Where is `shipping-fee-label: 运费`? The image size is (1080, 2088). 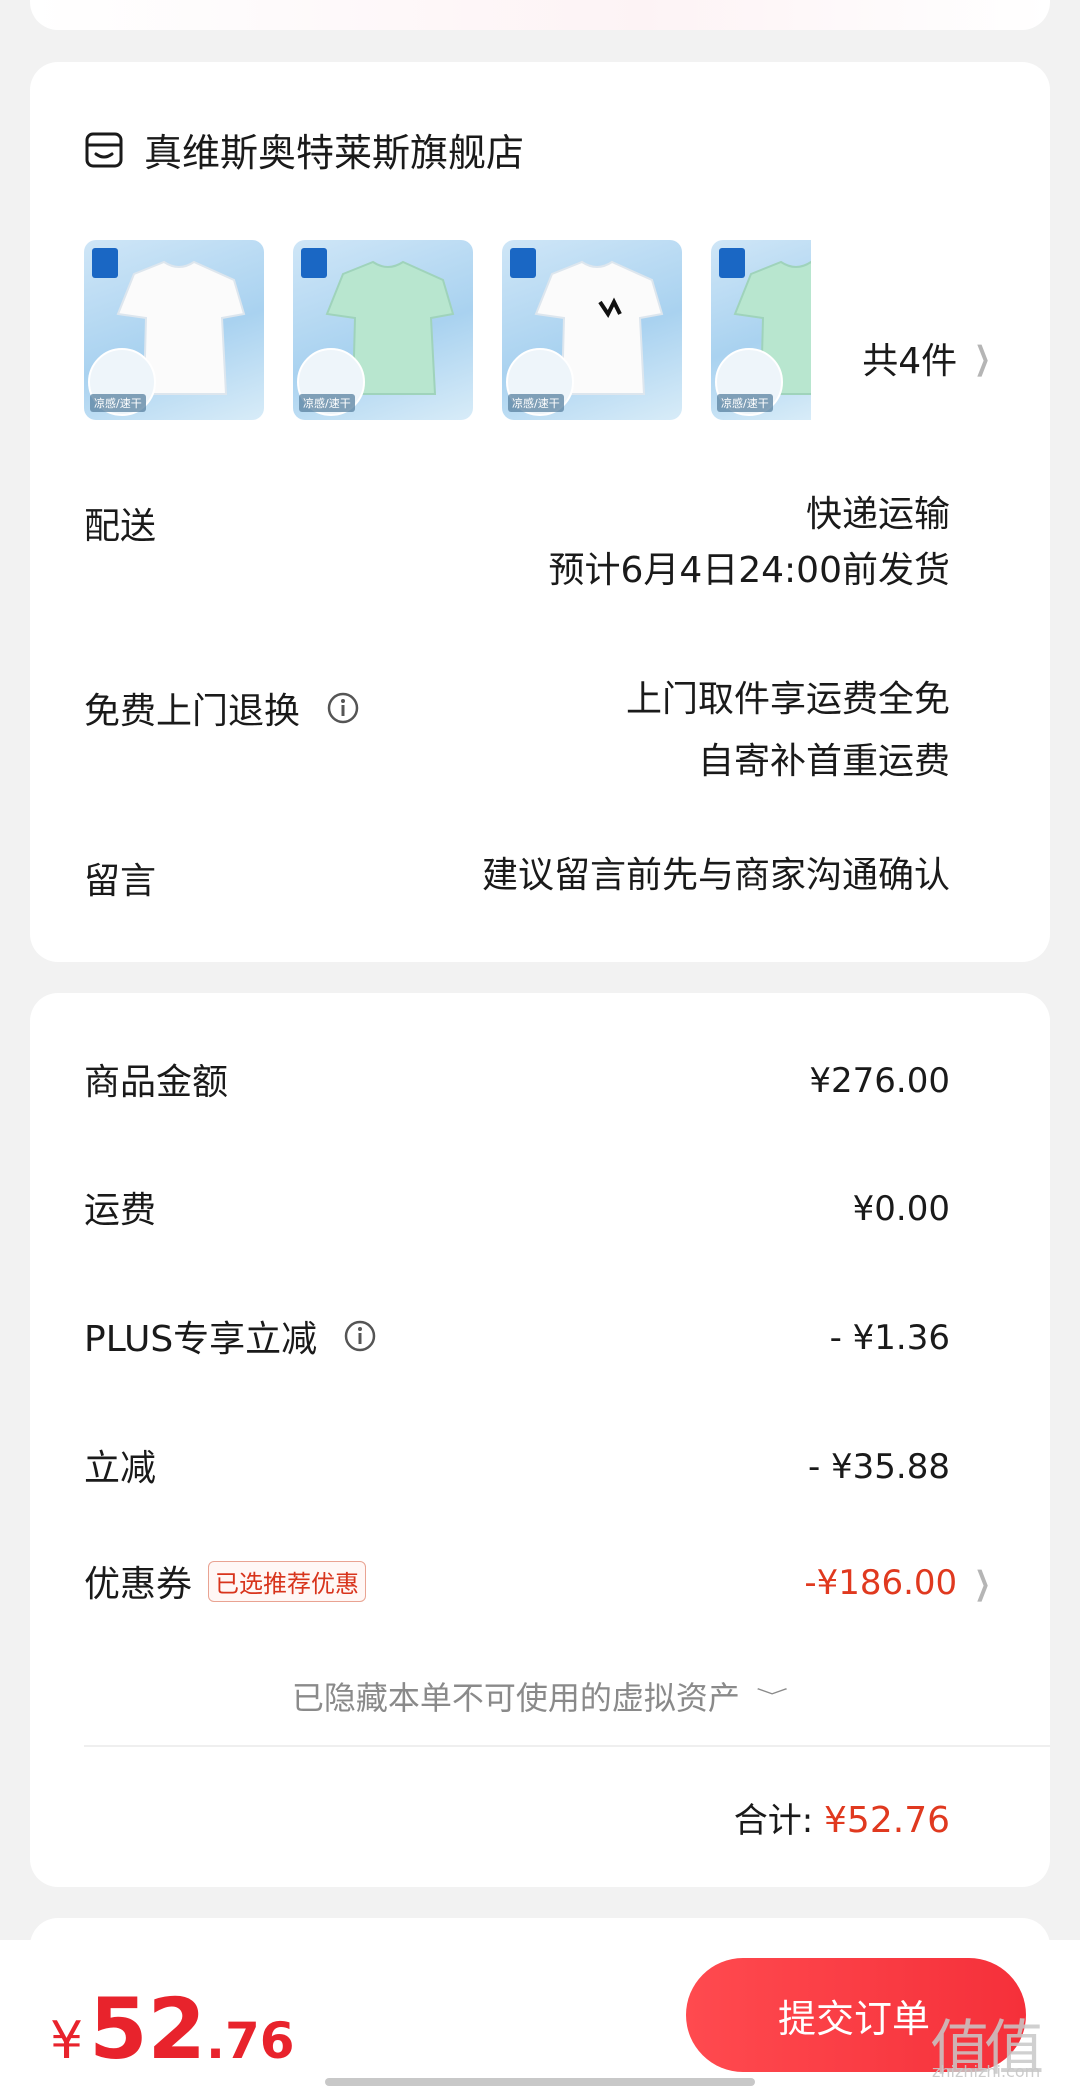 shipping-fee-label: 运费 is located at coordinates (120, 1210).